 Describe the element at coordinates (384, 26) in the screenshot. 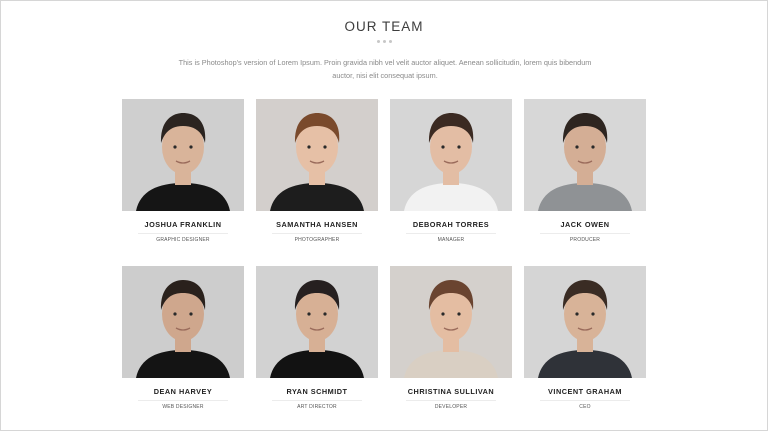

I see `section-title: OUR TEAM` at that location.